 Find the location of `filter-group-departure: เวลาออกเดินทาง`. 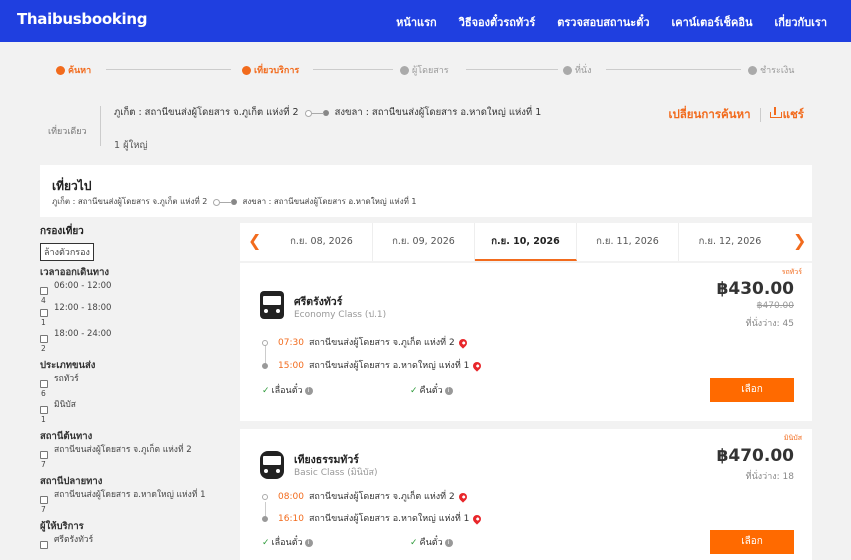

filter-group-departure: เวลาออกเดินทาง is located at coordinates (75, 272).